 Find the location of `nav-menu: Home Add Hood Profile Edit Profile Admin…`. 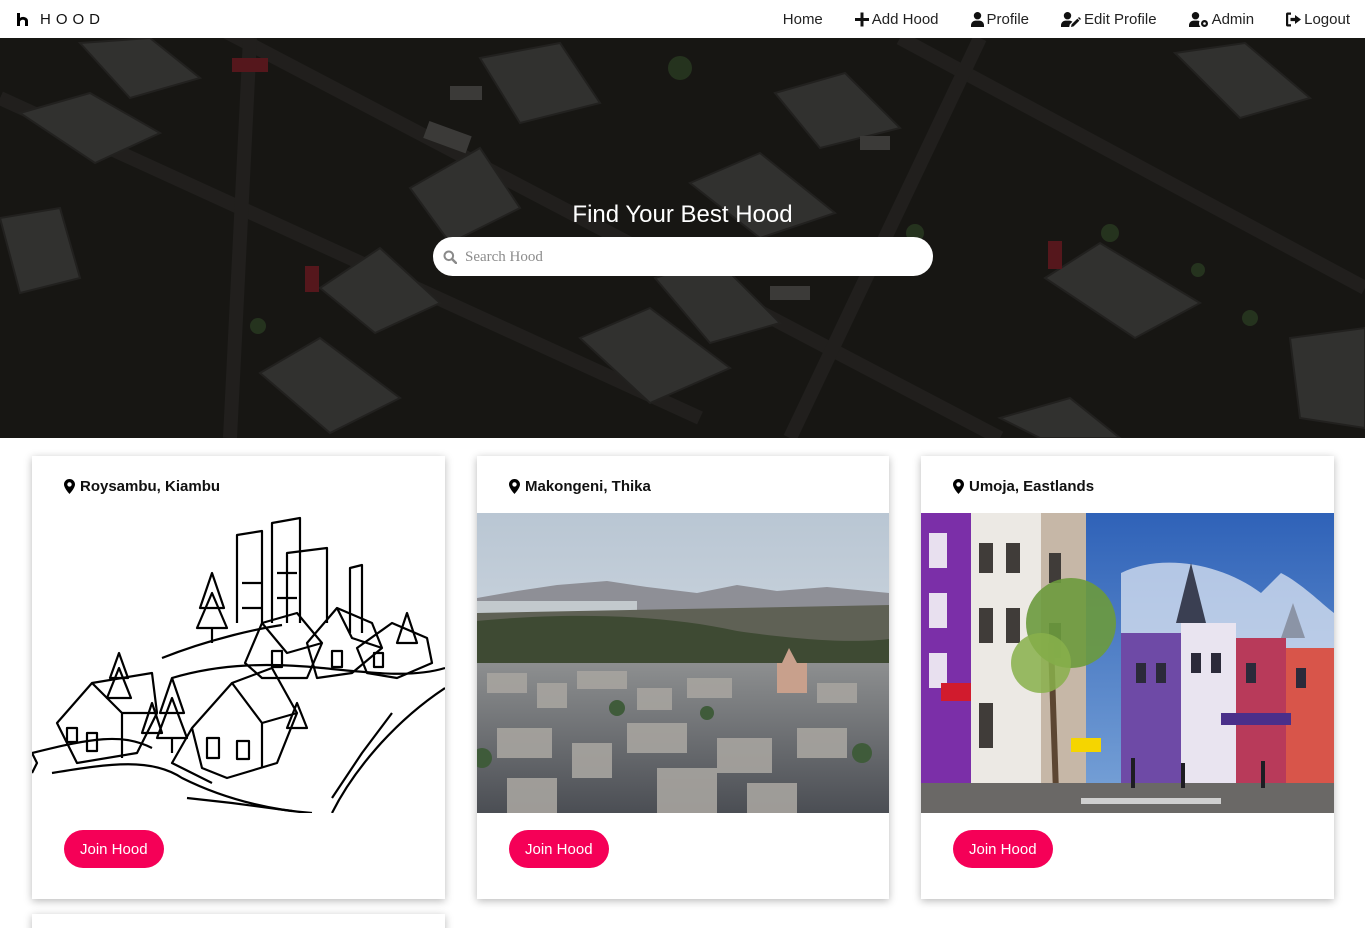

nav-menu: Home Add Hood Profile Edit Profile Admin… is located at coordinates (1050, 19).